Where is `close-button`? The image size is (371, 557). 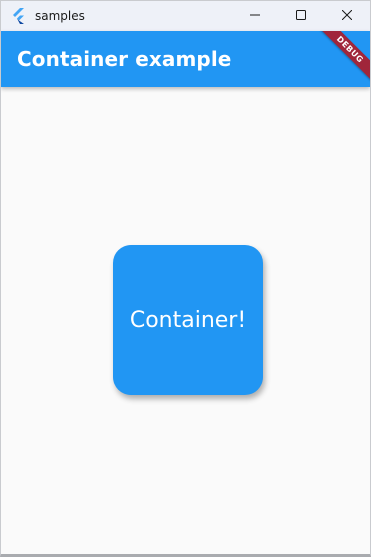
close-button is located at coordinates (347, 16).